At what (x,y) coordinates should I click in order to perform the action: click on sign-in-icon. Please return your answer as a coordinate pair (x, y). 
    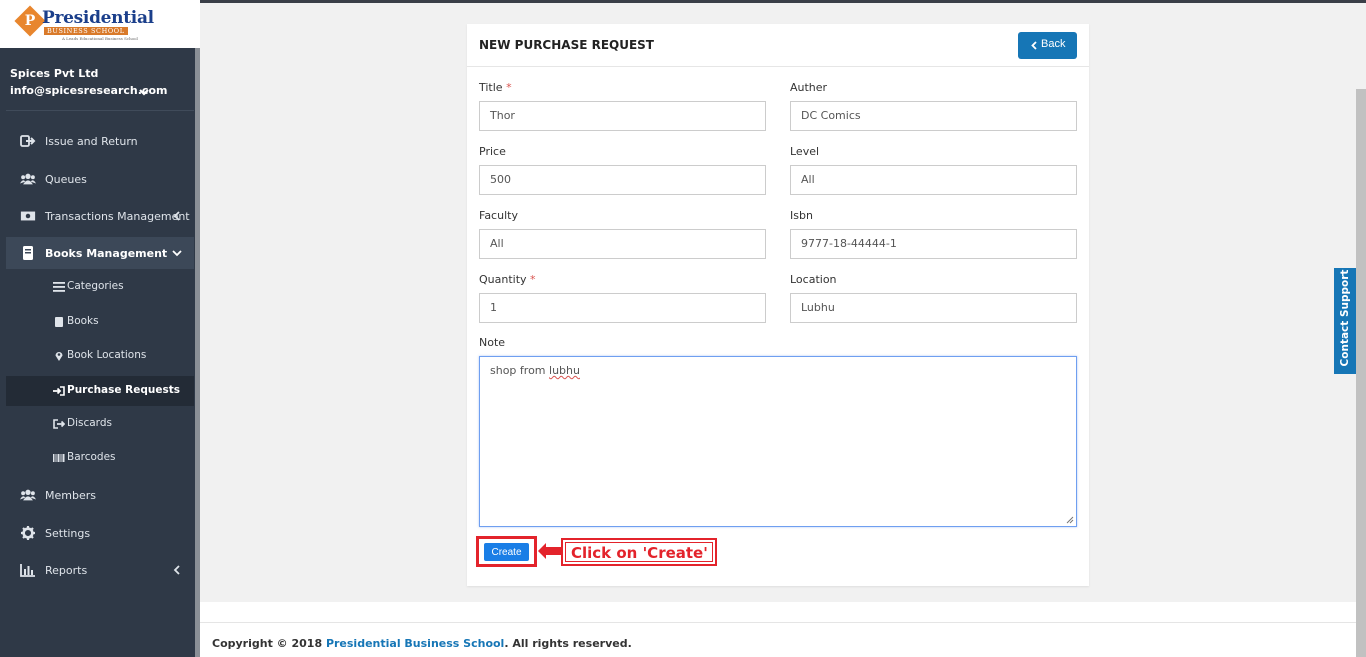
    Looking at the image, I should click on (59, 391).